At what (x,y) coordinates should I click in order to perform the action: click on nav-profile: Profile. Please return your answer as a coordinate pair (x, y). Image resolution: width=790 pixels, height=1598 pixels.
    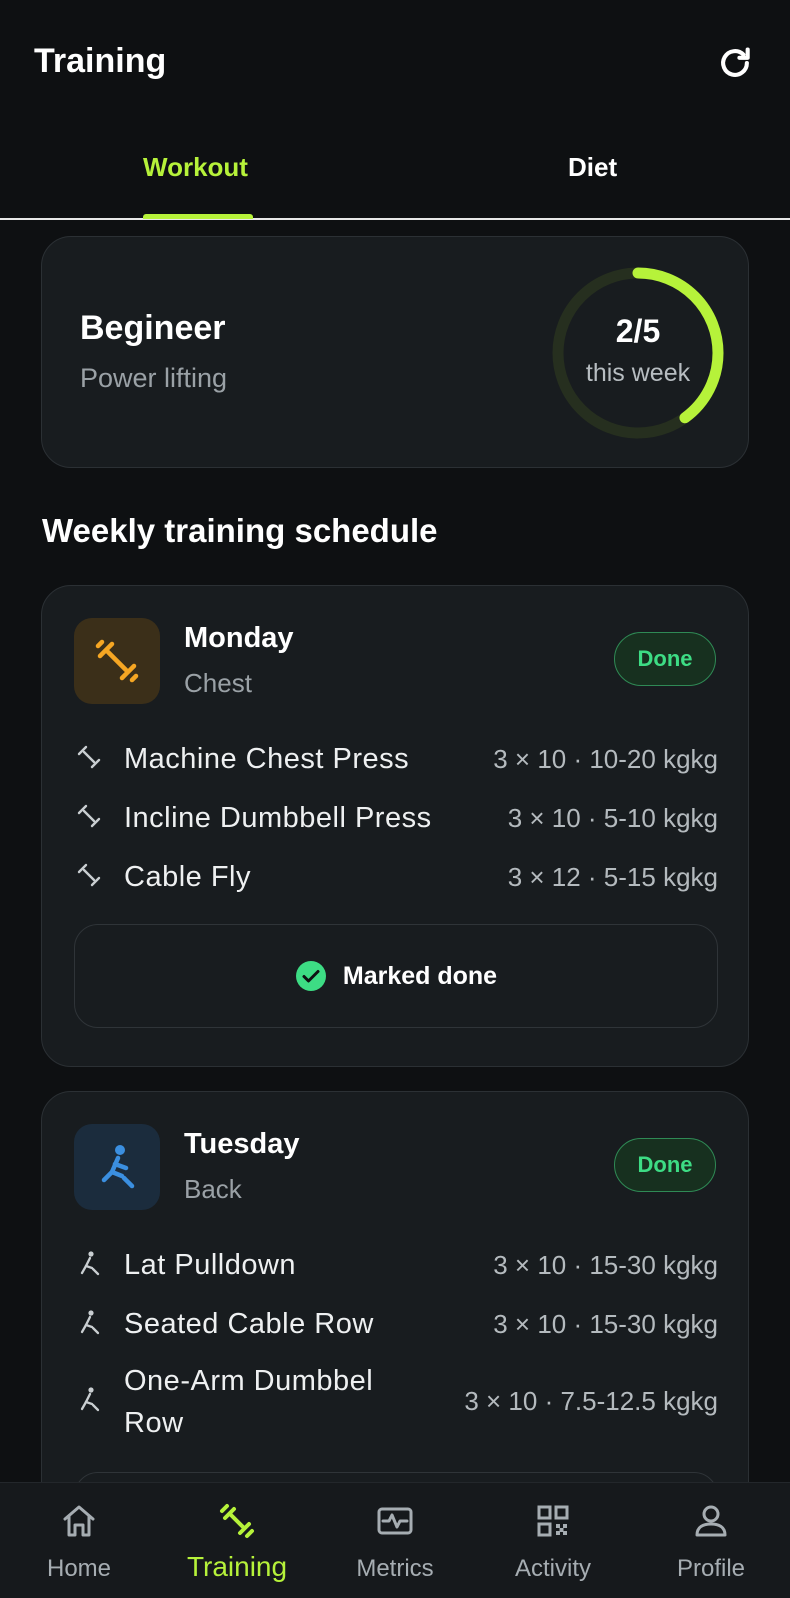
    Looking at the image, I should click on (711, 1540).